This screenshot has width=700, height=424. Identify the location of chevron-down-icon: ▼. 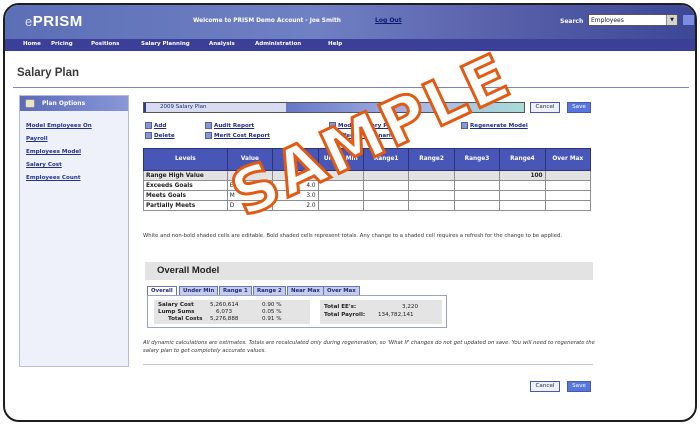
(671, 20).